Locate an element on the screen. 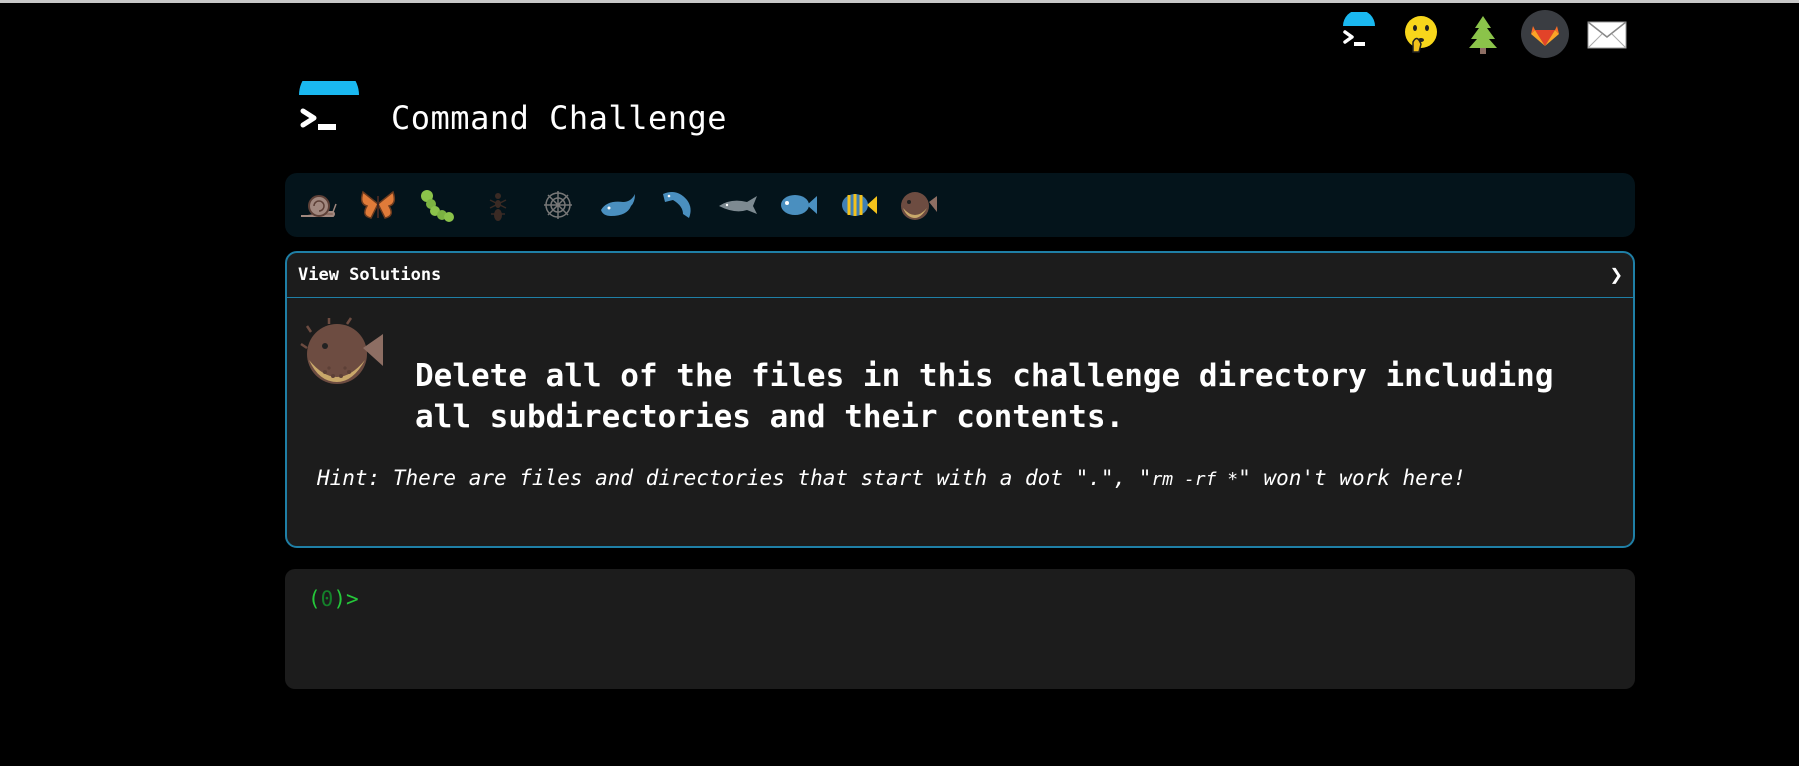 The width and height of the screenshot is (1799, 766). prompt-count: 0 is located at coordinates (327, 599).